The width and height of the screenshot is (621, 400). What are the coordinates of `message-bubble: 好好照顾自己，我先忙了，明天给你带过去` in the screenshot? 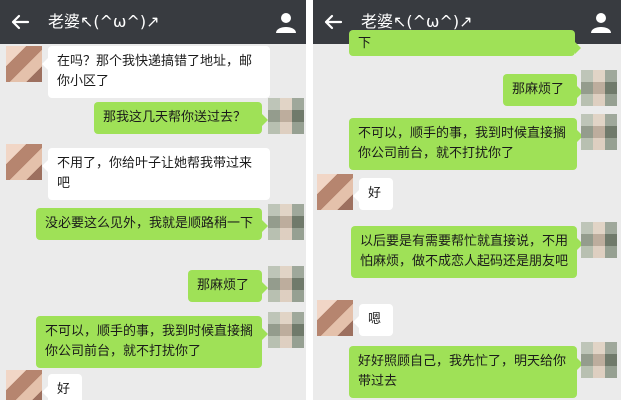 It's located at (466, 372).